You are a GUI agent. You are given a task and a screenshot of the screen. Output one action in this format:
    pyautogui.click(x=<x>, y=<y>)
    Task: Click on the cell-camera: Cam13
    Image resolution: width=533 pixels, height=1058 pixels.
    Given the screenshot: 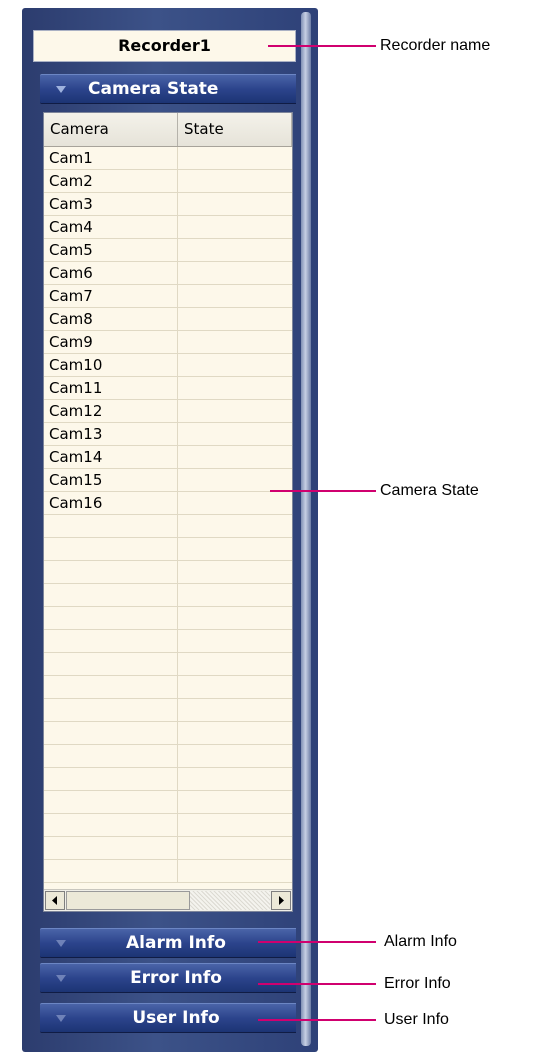 What is the action you would take?
    pyautogui.click(x=111, y=434)
    